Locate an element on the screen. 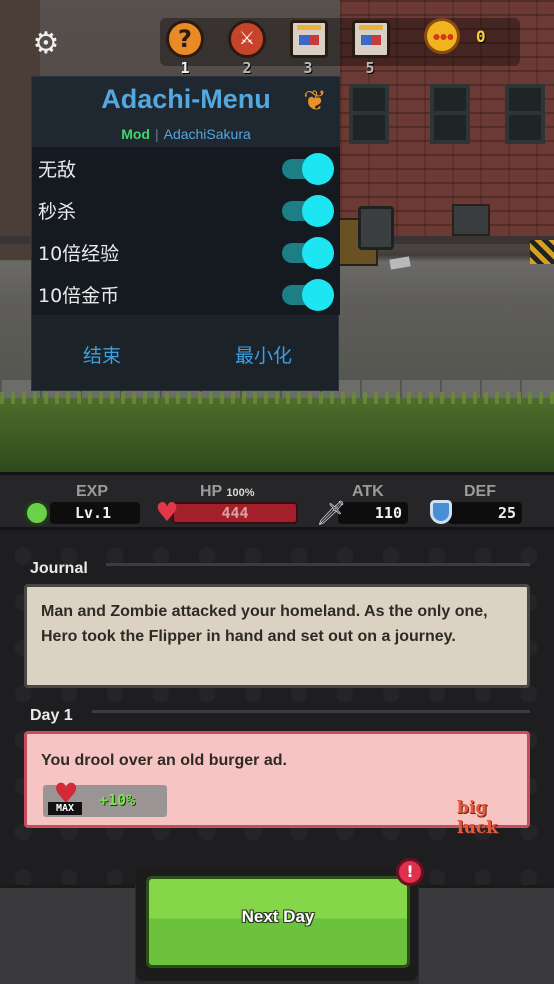 This screenshot has width=554, height=984. mod-menu-items: 无敌 秒杀 10倍经验 10倍金币 is located at coordinates (186, 231).